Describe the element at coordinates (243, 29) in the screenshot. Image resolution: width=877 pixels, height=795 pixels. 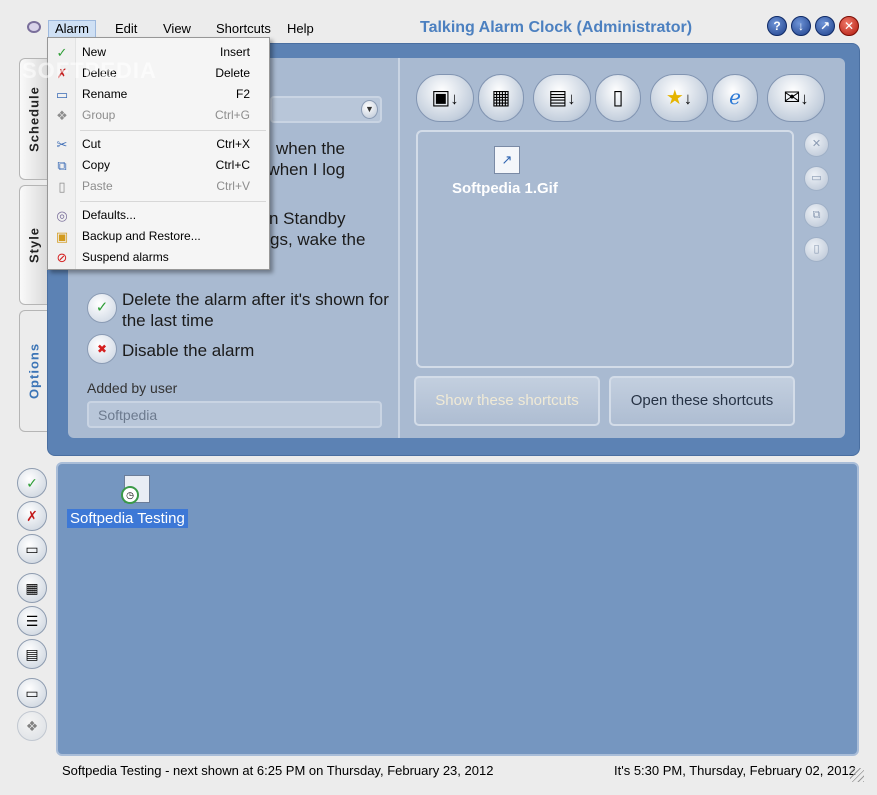
I see `menu-shortcuts: Shortcuts` at that location.